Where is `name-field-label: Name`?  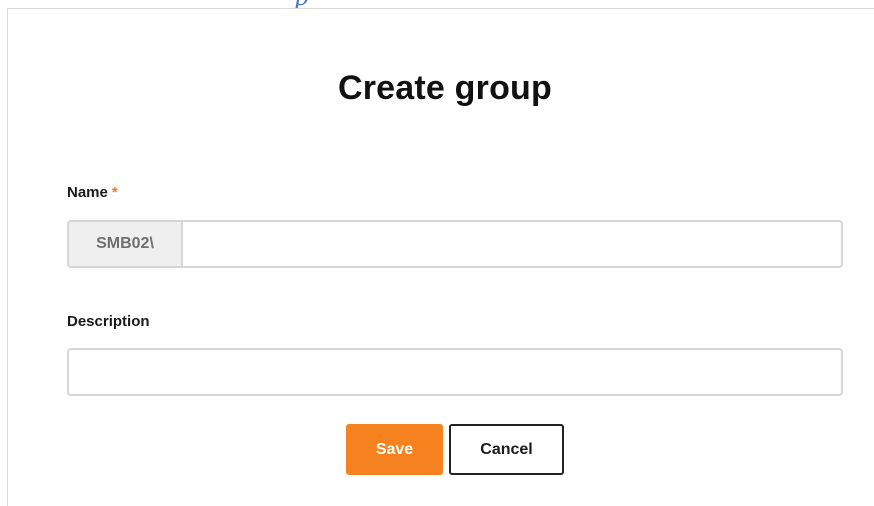
name-field-label: Name is located at coordinates (87, 192).